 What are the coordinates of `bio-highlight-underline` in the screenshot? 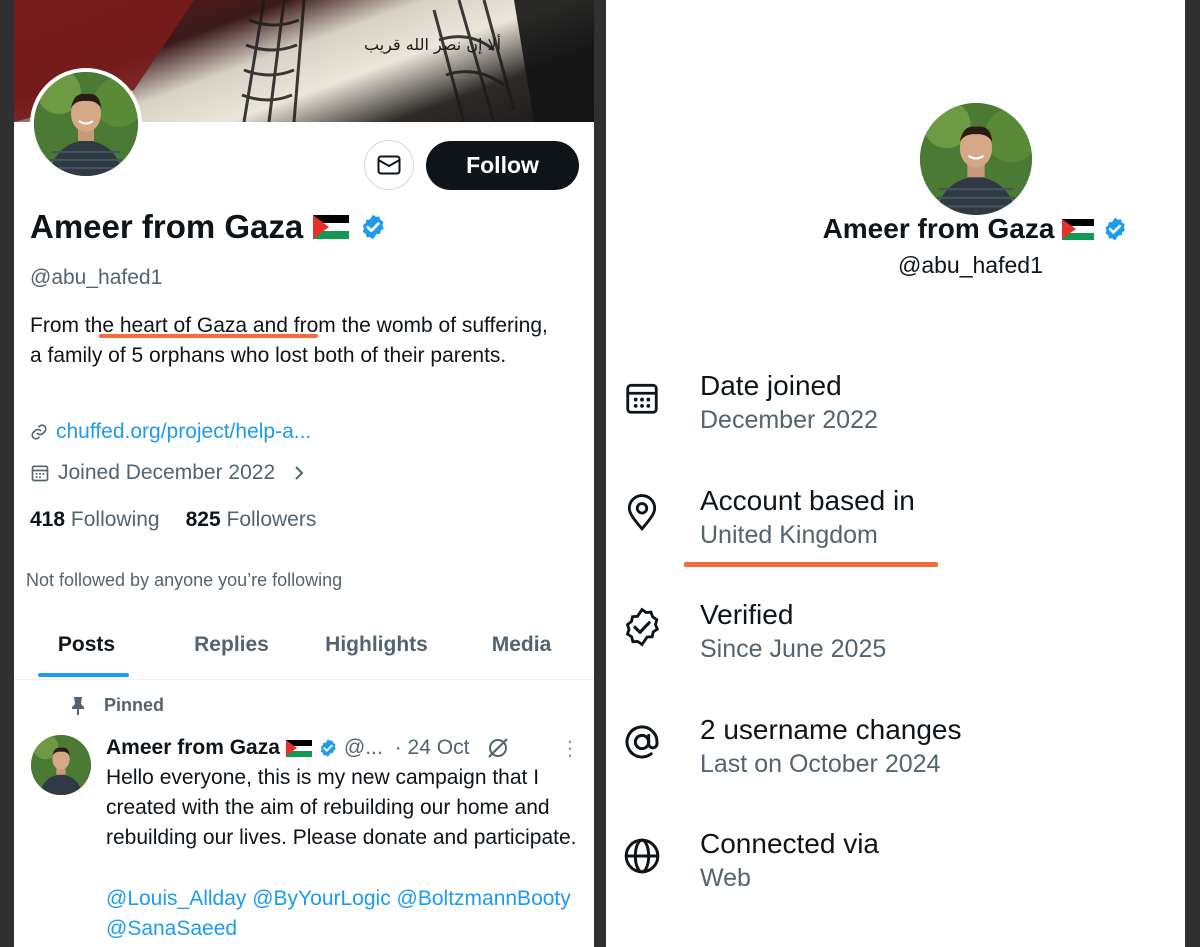 It's located at (208, 336).